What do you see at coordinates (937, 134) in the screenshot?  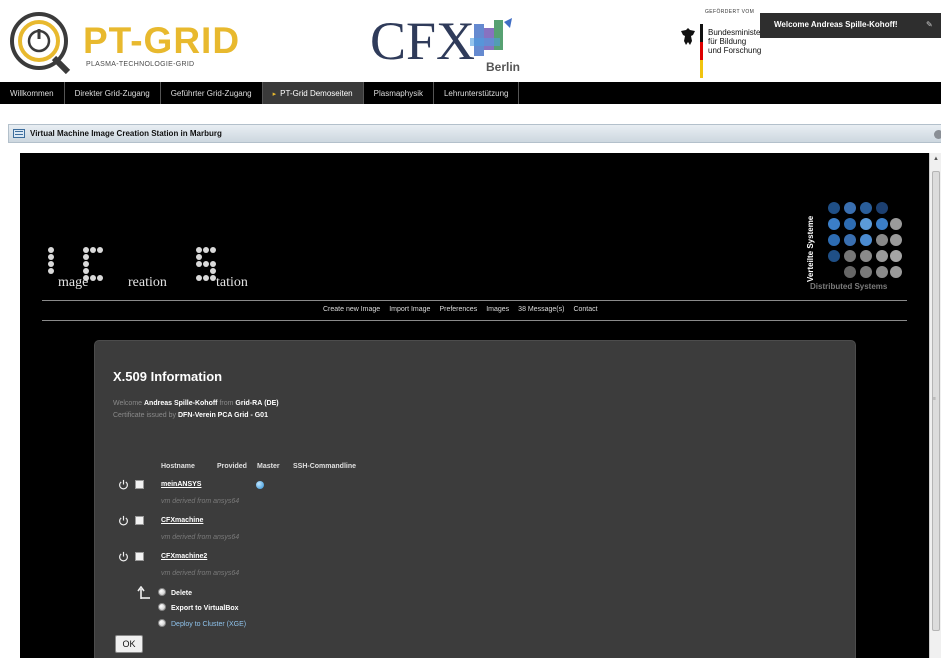 I see `portlet-options-icon` at bounding box center [937, 134].